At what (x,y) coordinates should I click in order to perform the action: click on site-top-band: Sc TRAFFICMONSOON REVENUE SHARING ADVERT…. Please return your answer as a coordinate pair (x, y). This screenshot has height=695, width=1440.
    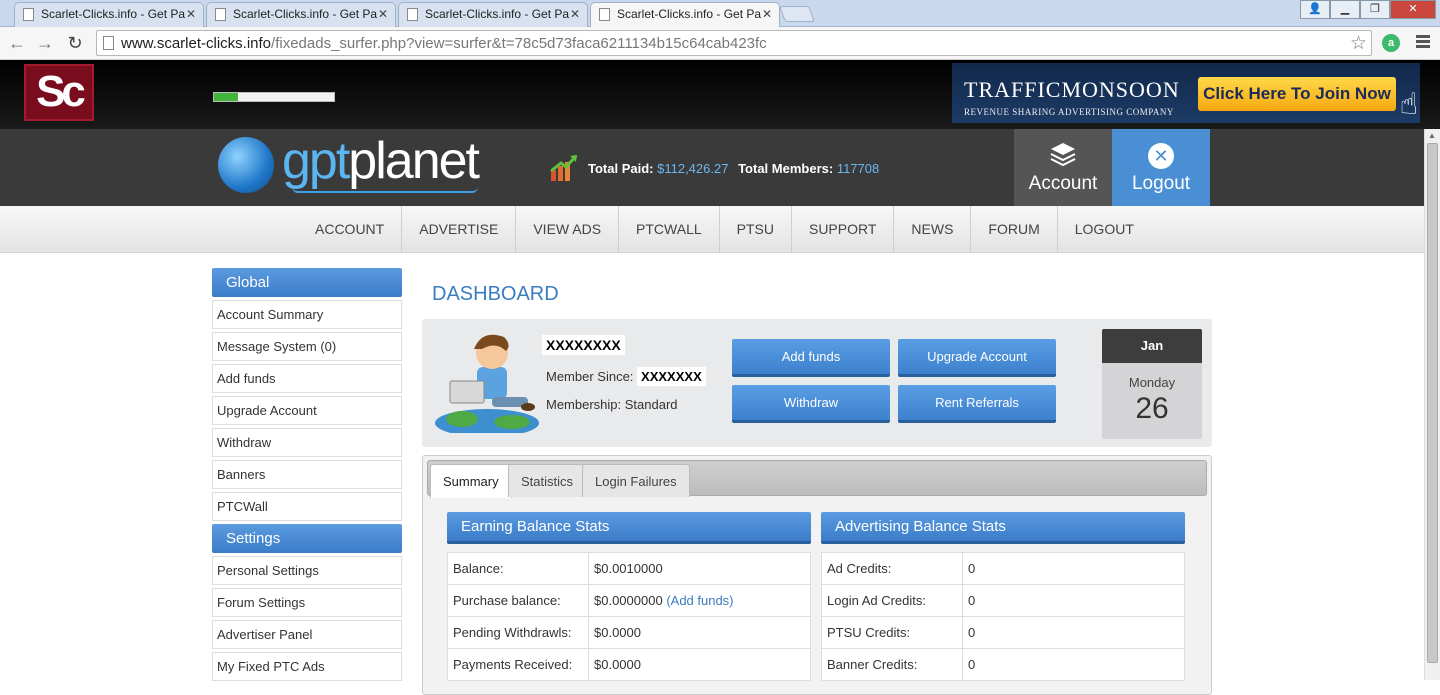
    Looking at the image, I should click on (720, 94).